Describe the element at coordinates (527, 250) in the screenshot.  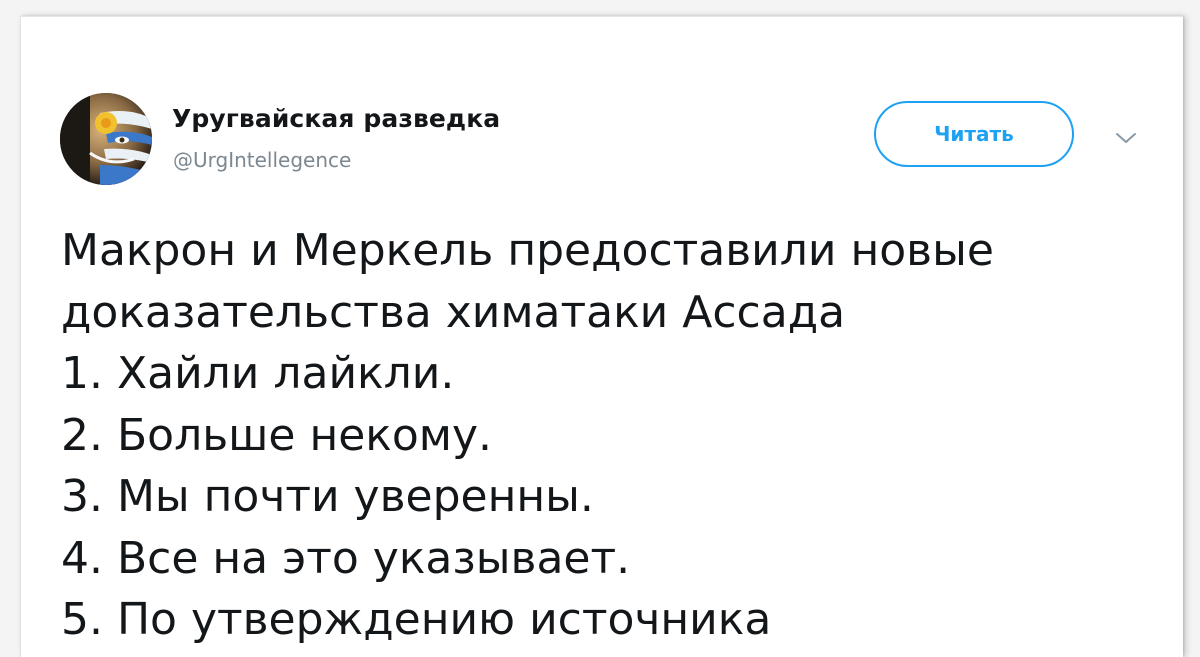
I see `tweet-line: Макрон и Меркель предоставили новые` at that location.